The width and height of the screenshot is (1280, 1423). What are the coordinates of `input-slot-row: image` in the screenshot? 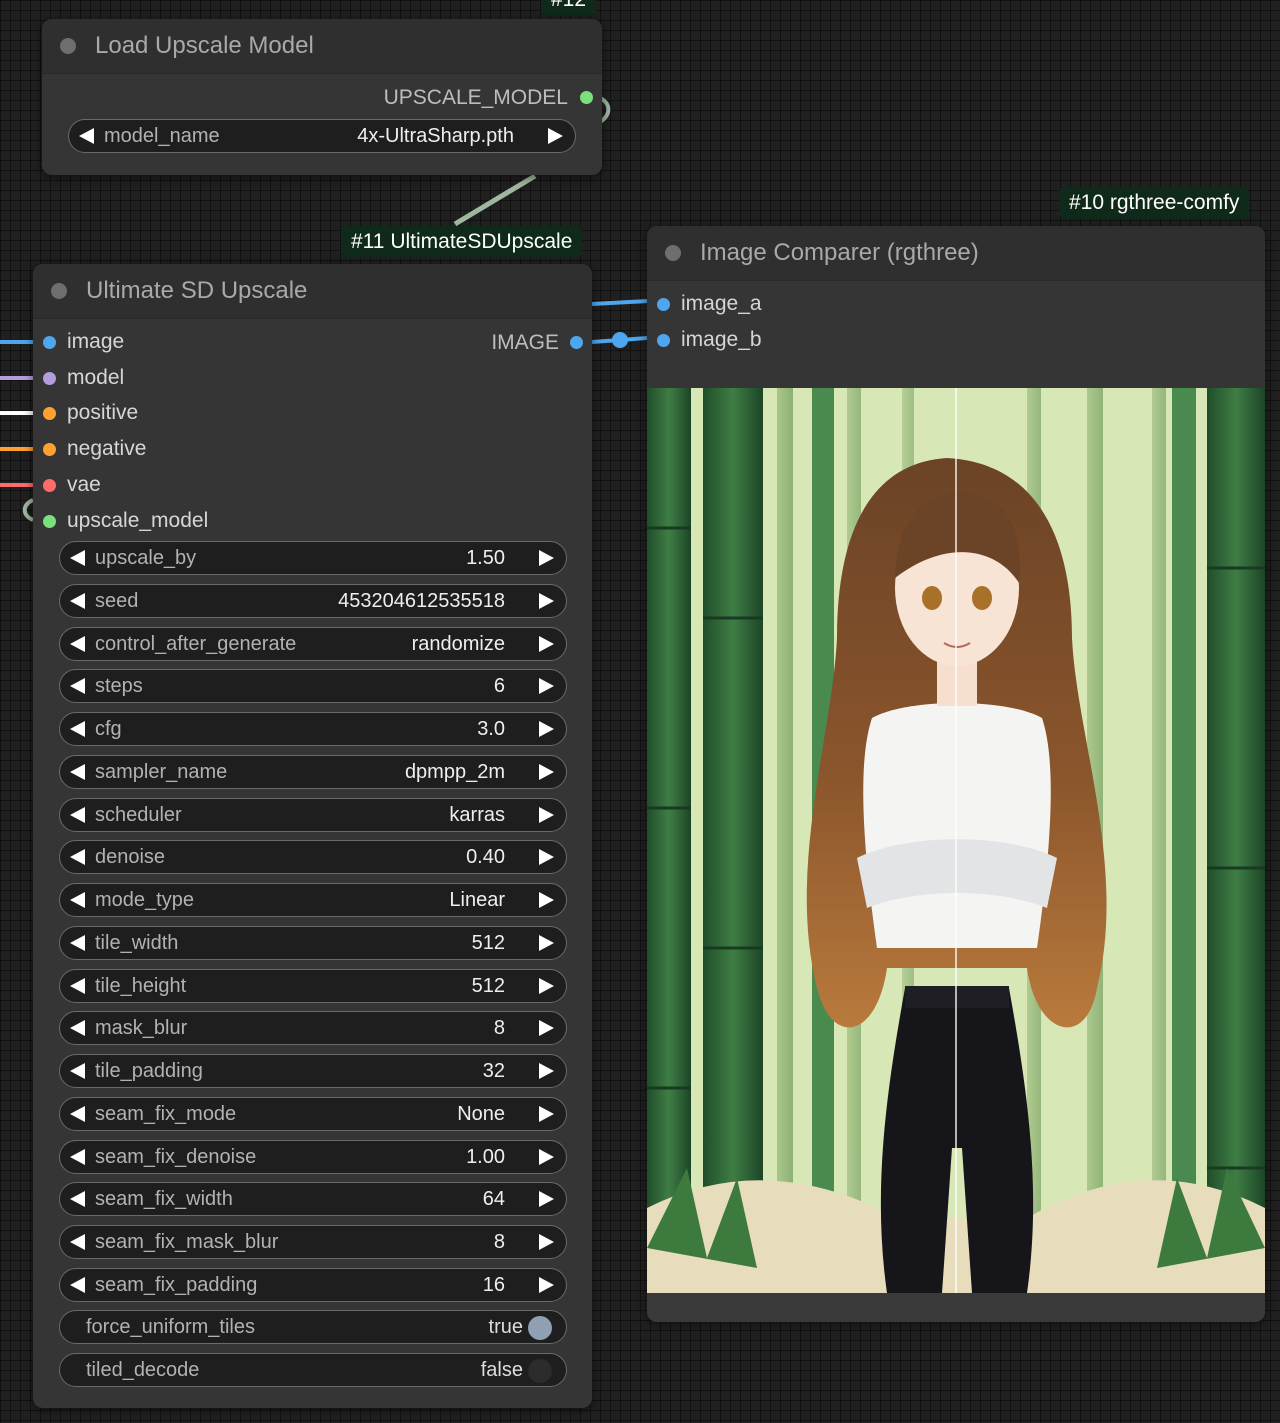 It's located at (183, 343).